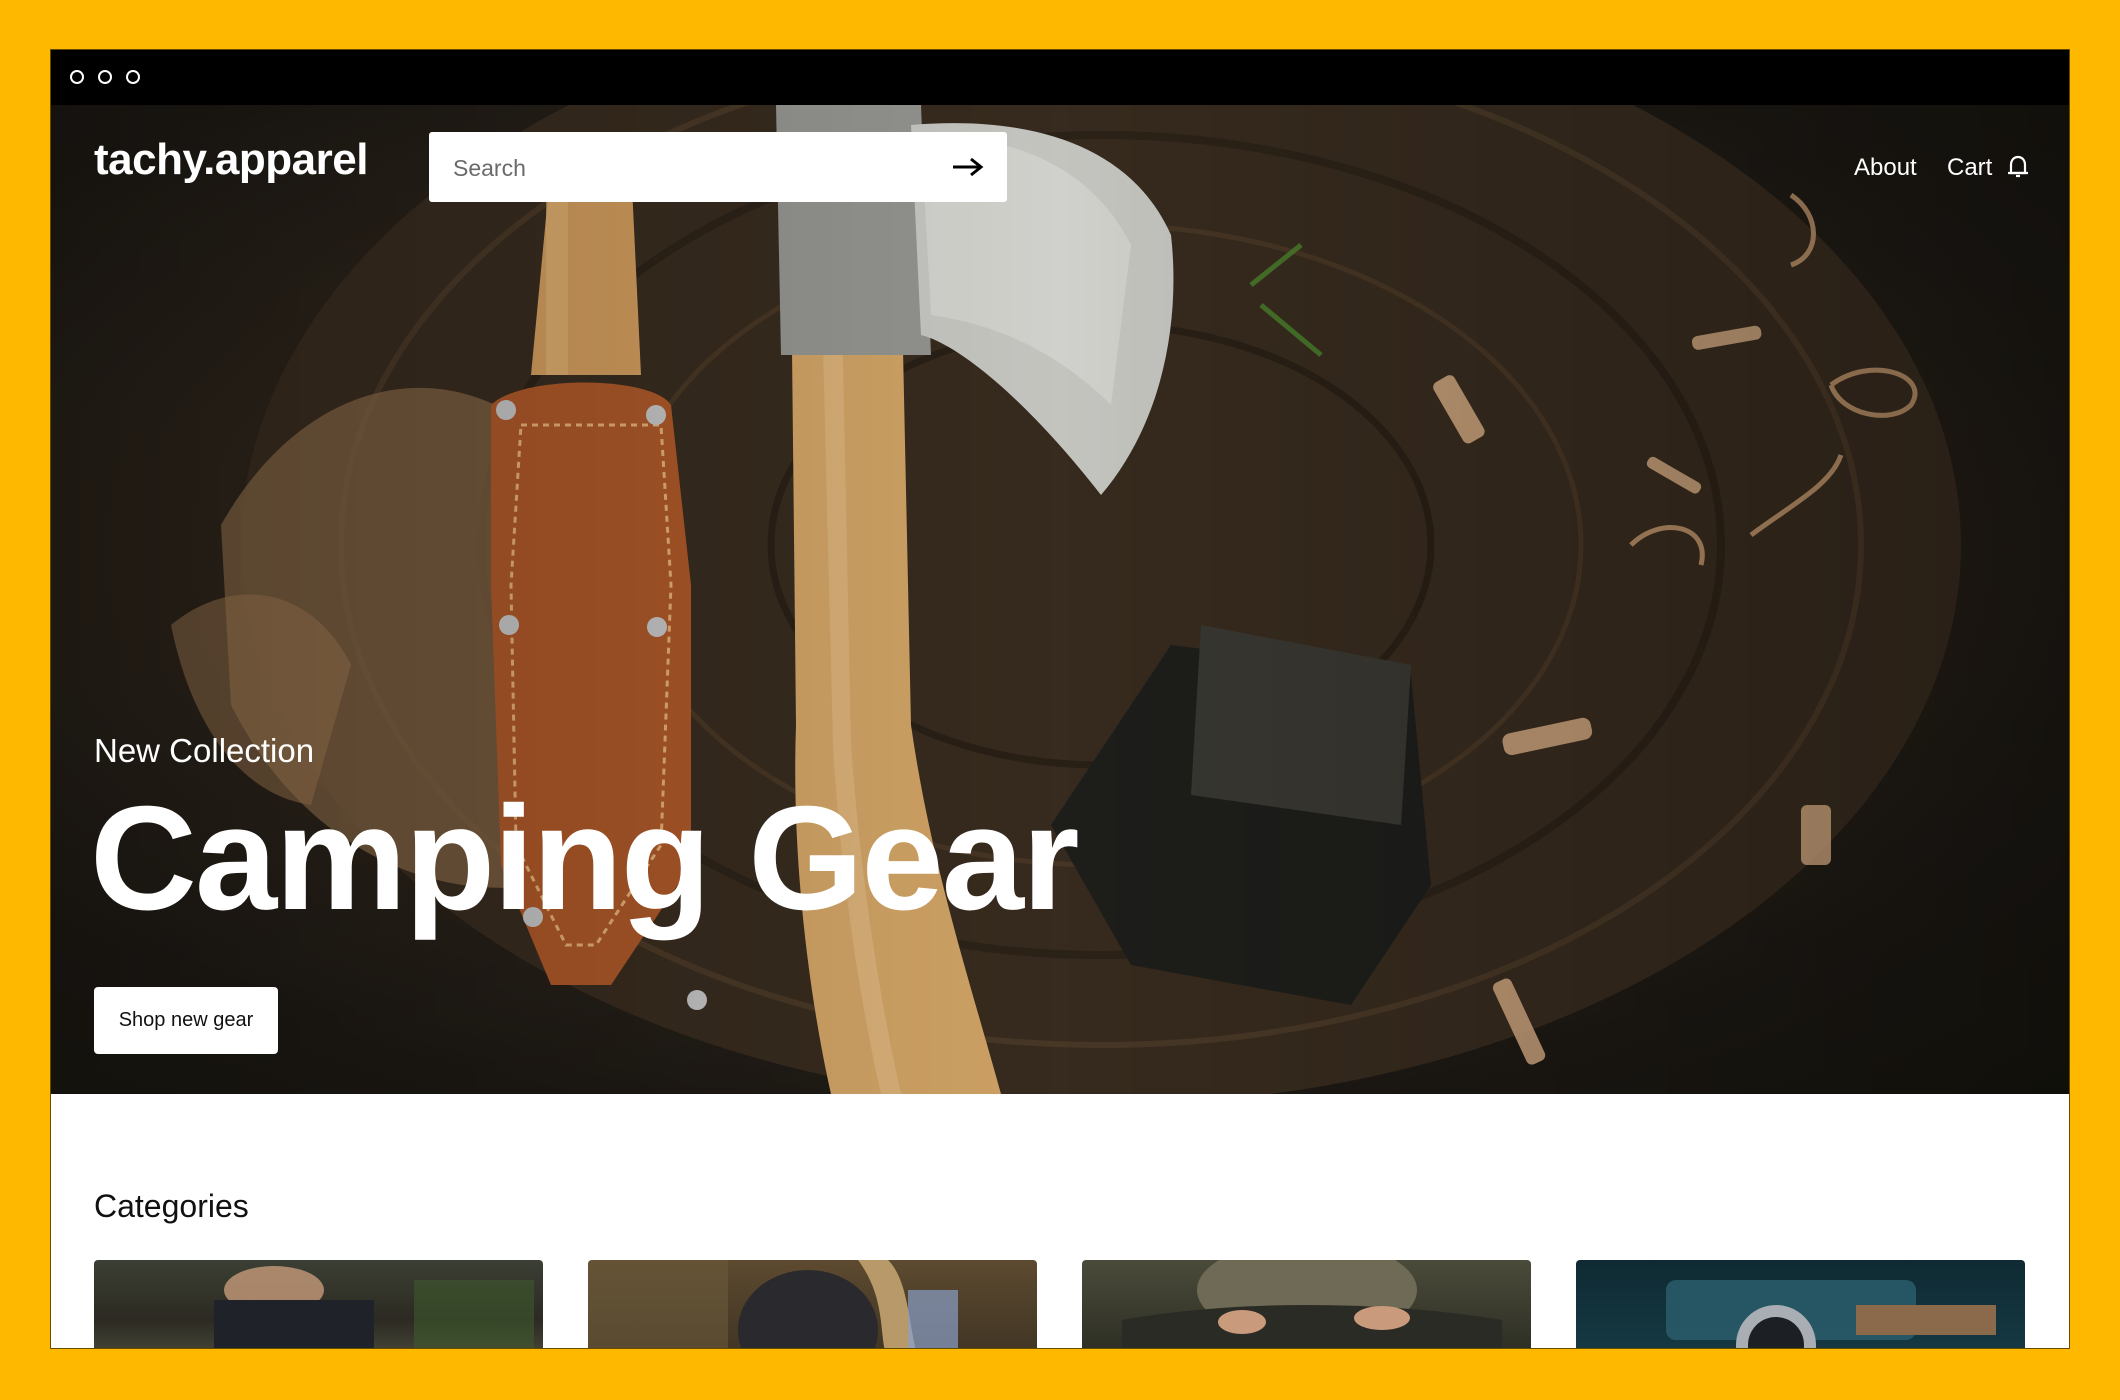 This screenshot has width=2120, height=1400. Describe the element at coordinates (1060, 77) in the screenshot. I see `window-titlebar` at that location.